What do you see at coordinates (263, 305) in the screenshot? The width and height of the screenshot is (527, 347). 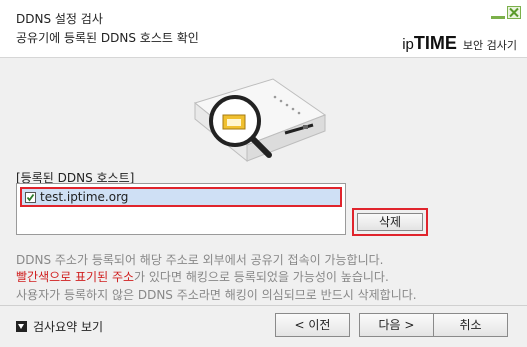 I see `footer-divider` at bounding box center [263, 305].